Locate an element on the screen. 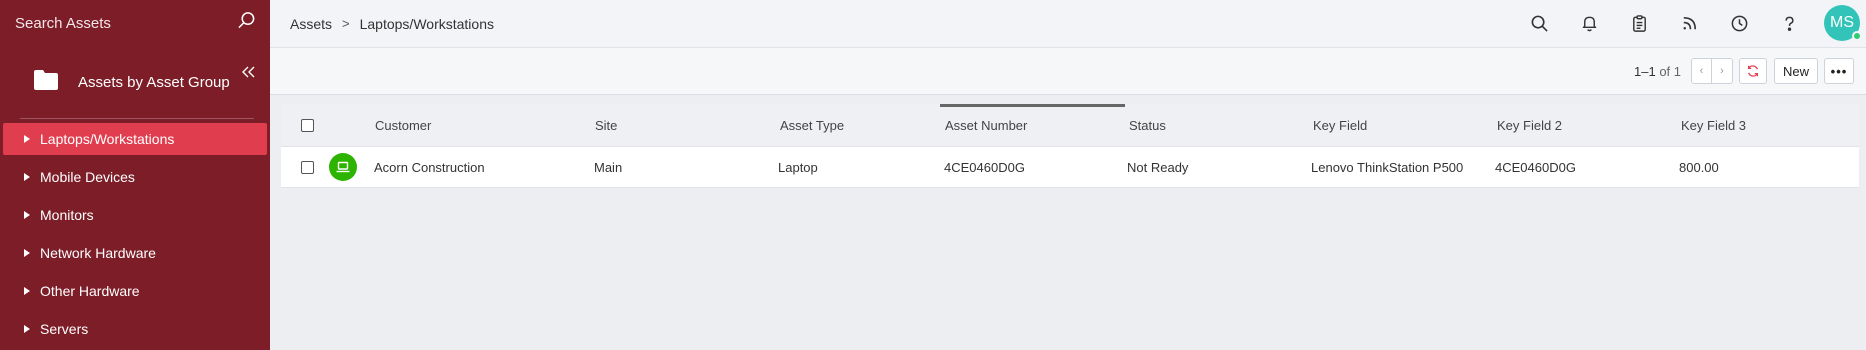  pagination-summary: 1–1 of 1 is located at coordinates (1657, 71).